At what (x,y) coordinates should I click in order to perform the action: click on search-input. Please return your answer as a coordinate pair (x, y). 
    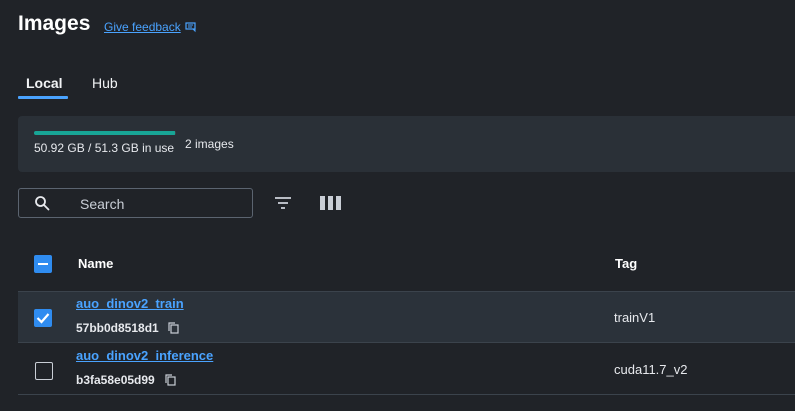
    Looking at the image, I should click on (160, 204).